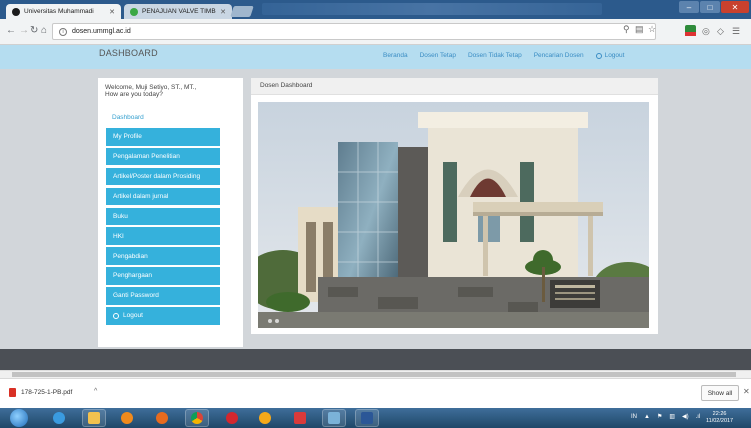 The width and height of the screenshot is (751, 428). What do you see at coordinates (173, 119) in the screenshot?
I see `sidebar-item-dashboard: Dashboard` at bounding box center [173, 119].